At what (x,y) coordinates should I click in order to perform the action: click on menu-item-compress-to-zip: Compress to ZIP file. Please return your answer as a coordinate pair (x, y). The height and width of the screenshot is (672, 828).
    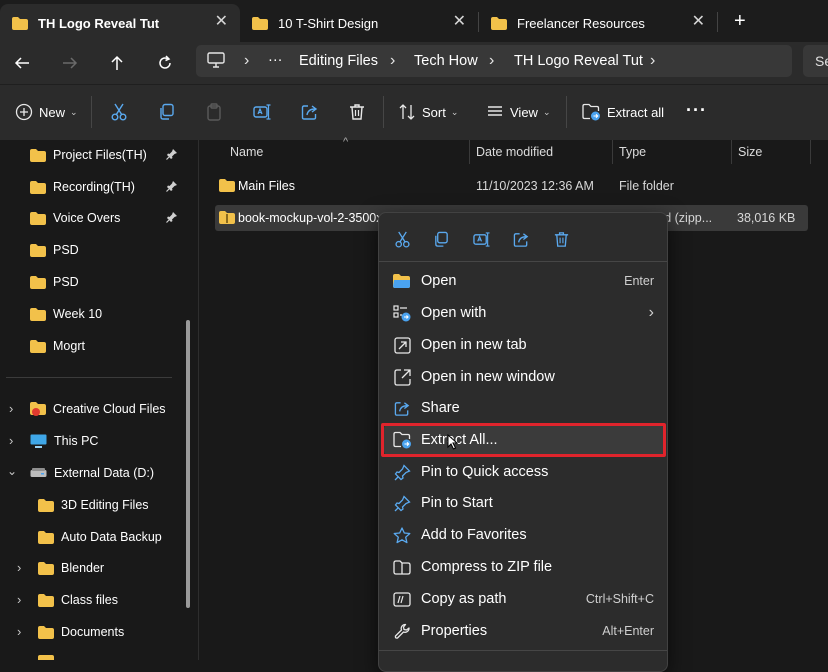
    Looking at the image, I should click on (524, 567).